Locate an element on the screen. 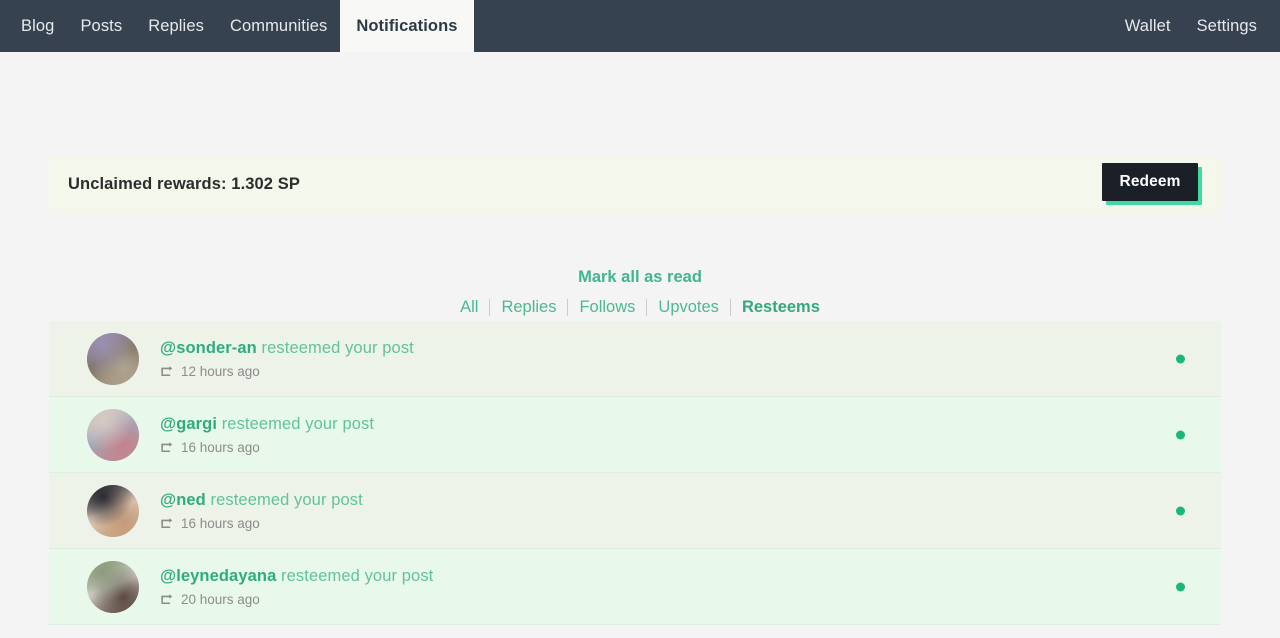  unclaimed-rewards-text: Unclaimed rewards: 1.302 SP is located at coordinates (184, 183).